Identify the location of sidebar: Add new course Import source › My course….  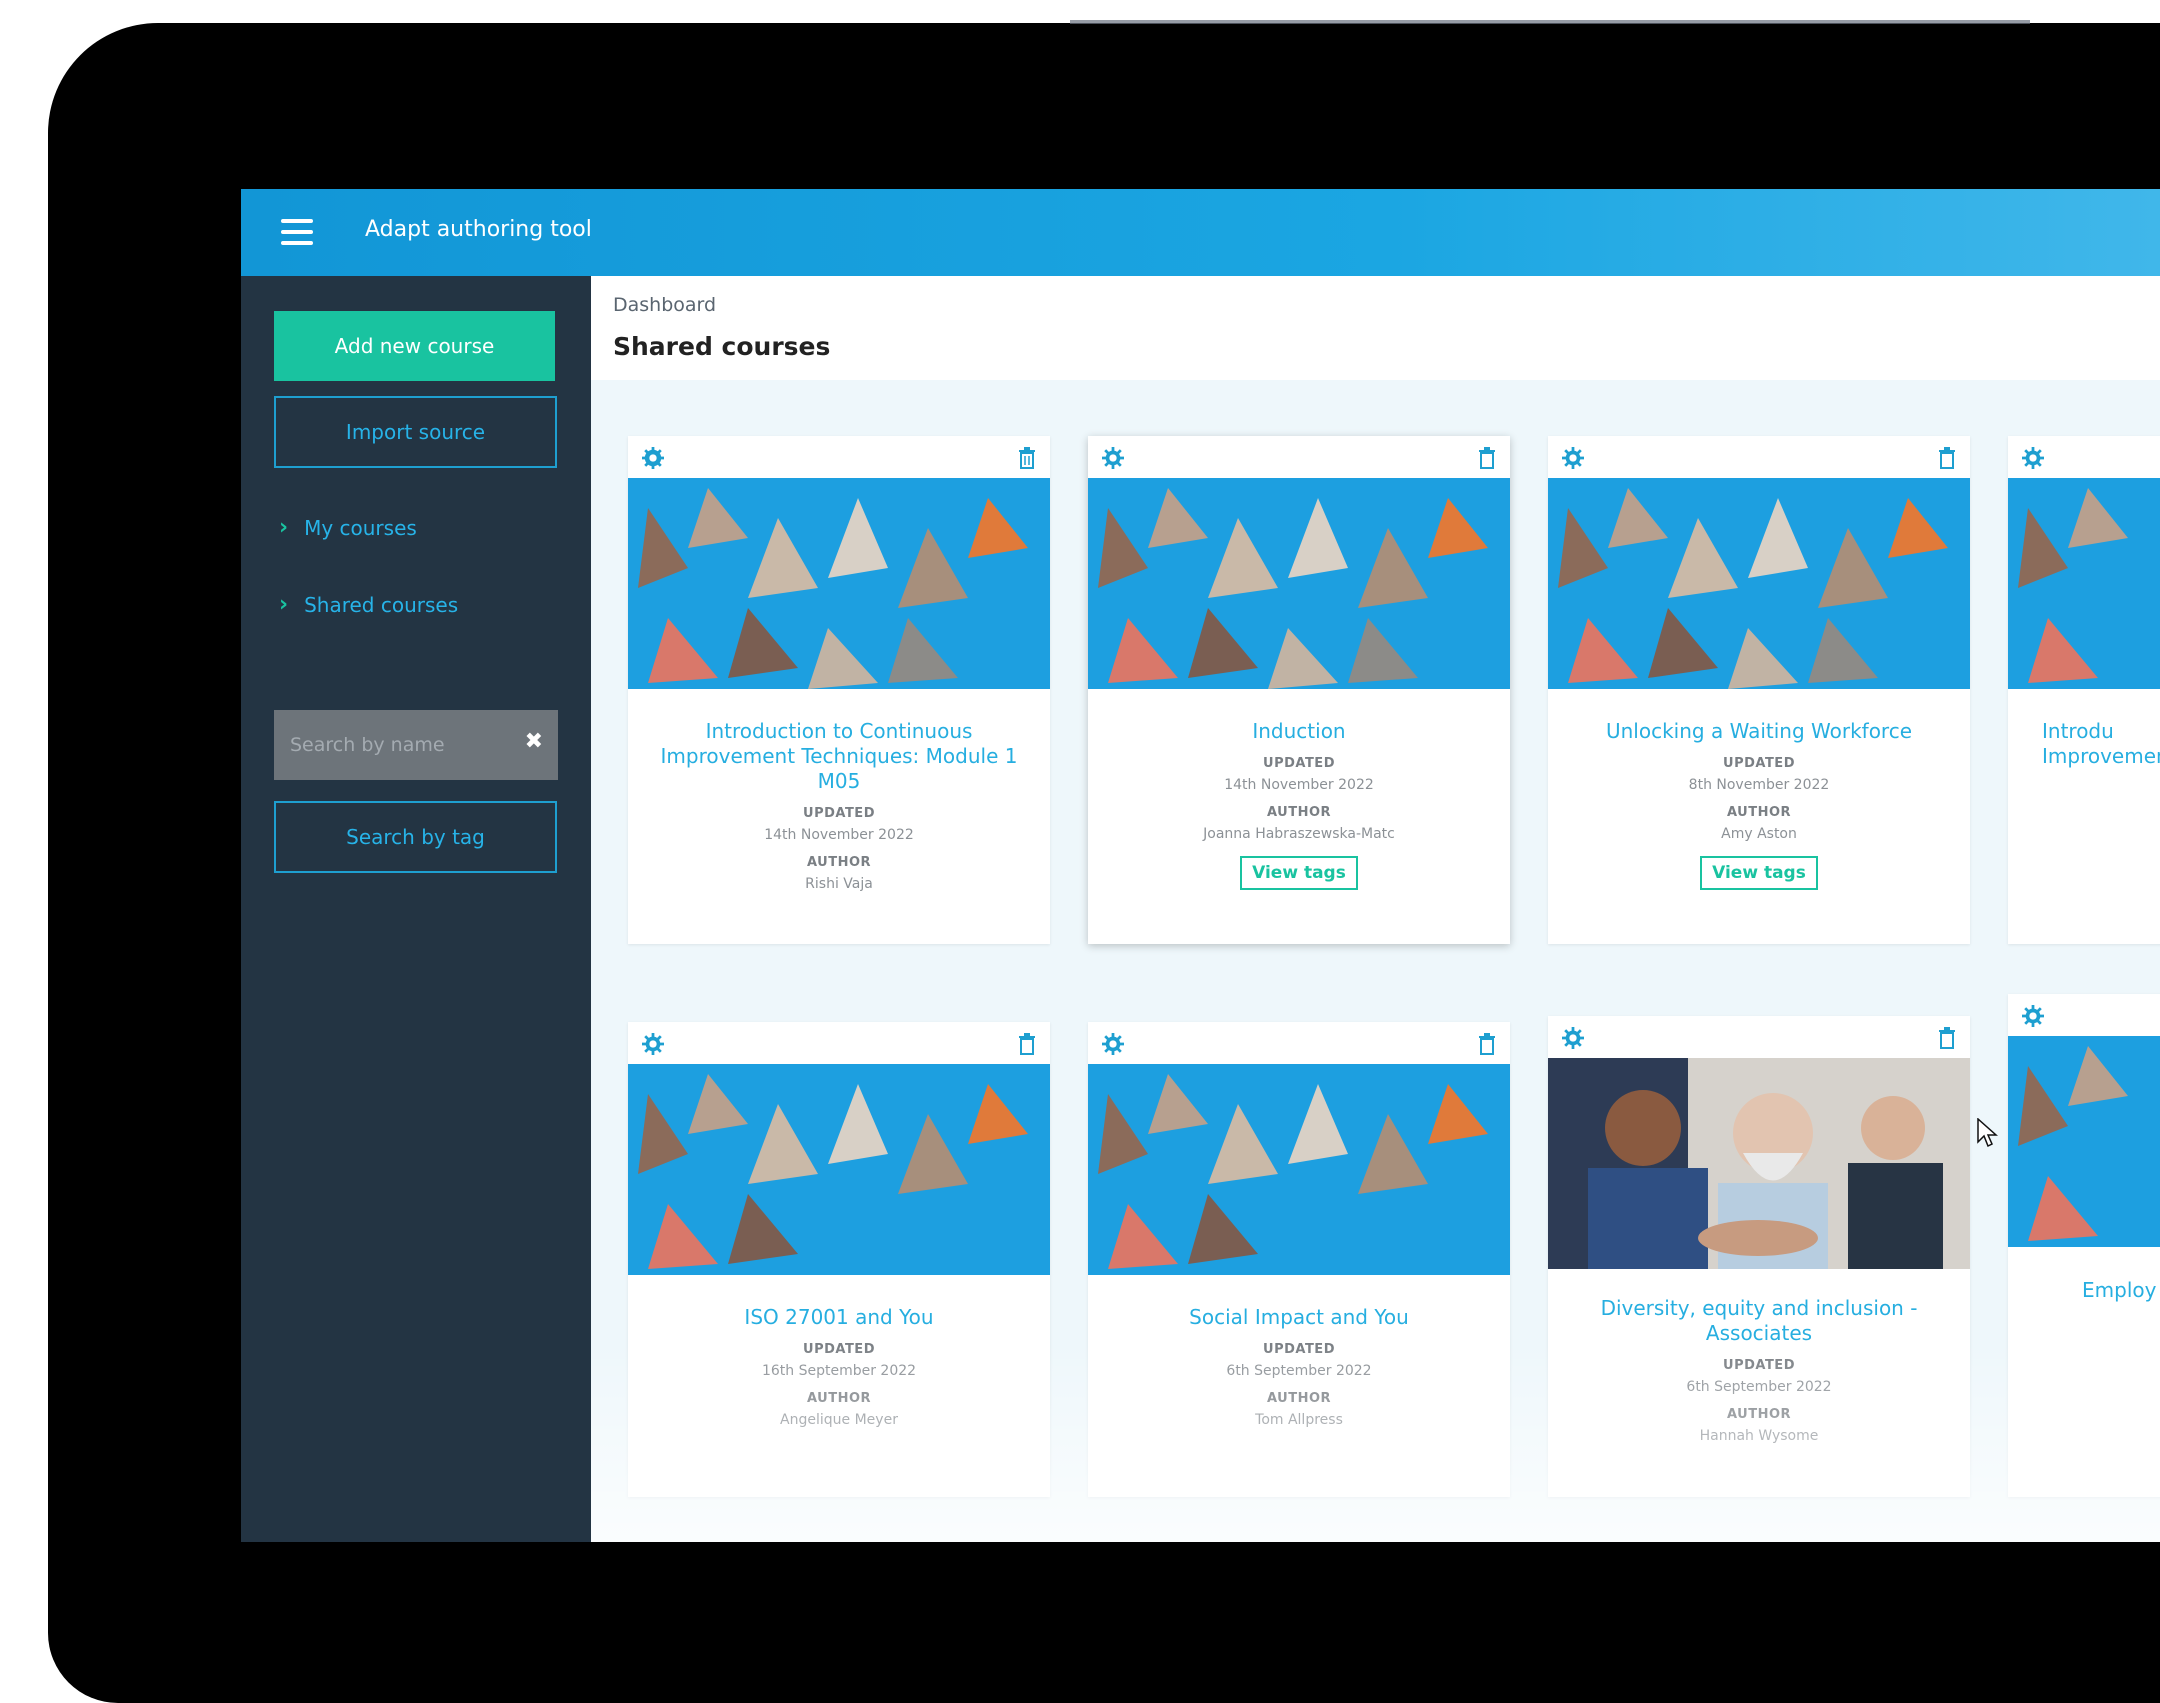
(416, 909).